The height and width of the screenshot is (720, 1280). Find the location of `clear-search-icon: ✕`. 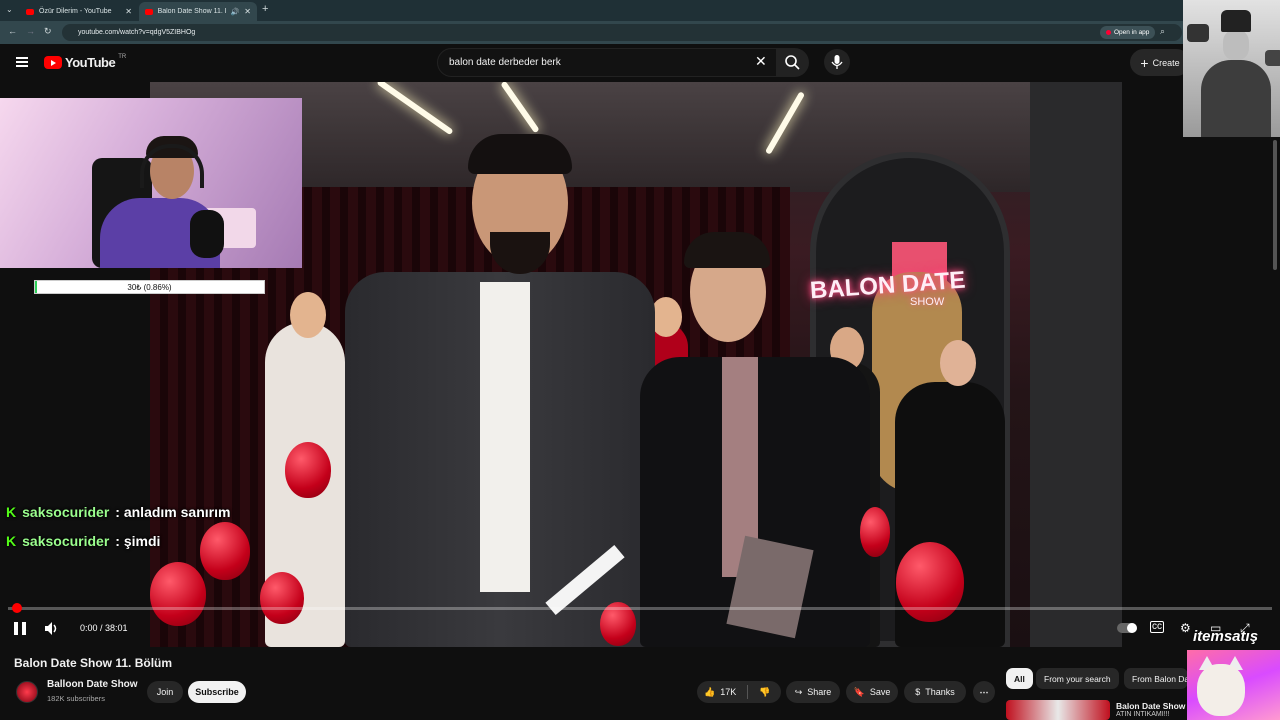

clear-search-icon: ✕ is located at coordinates (761, 61).